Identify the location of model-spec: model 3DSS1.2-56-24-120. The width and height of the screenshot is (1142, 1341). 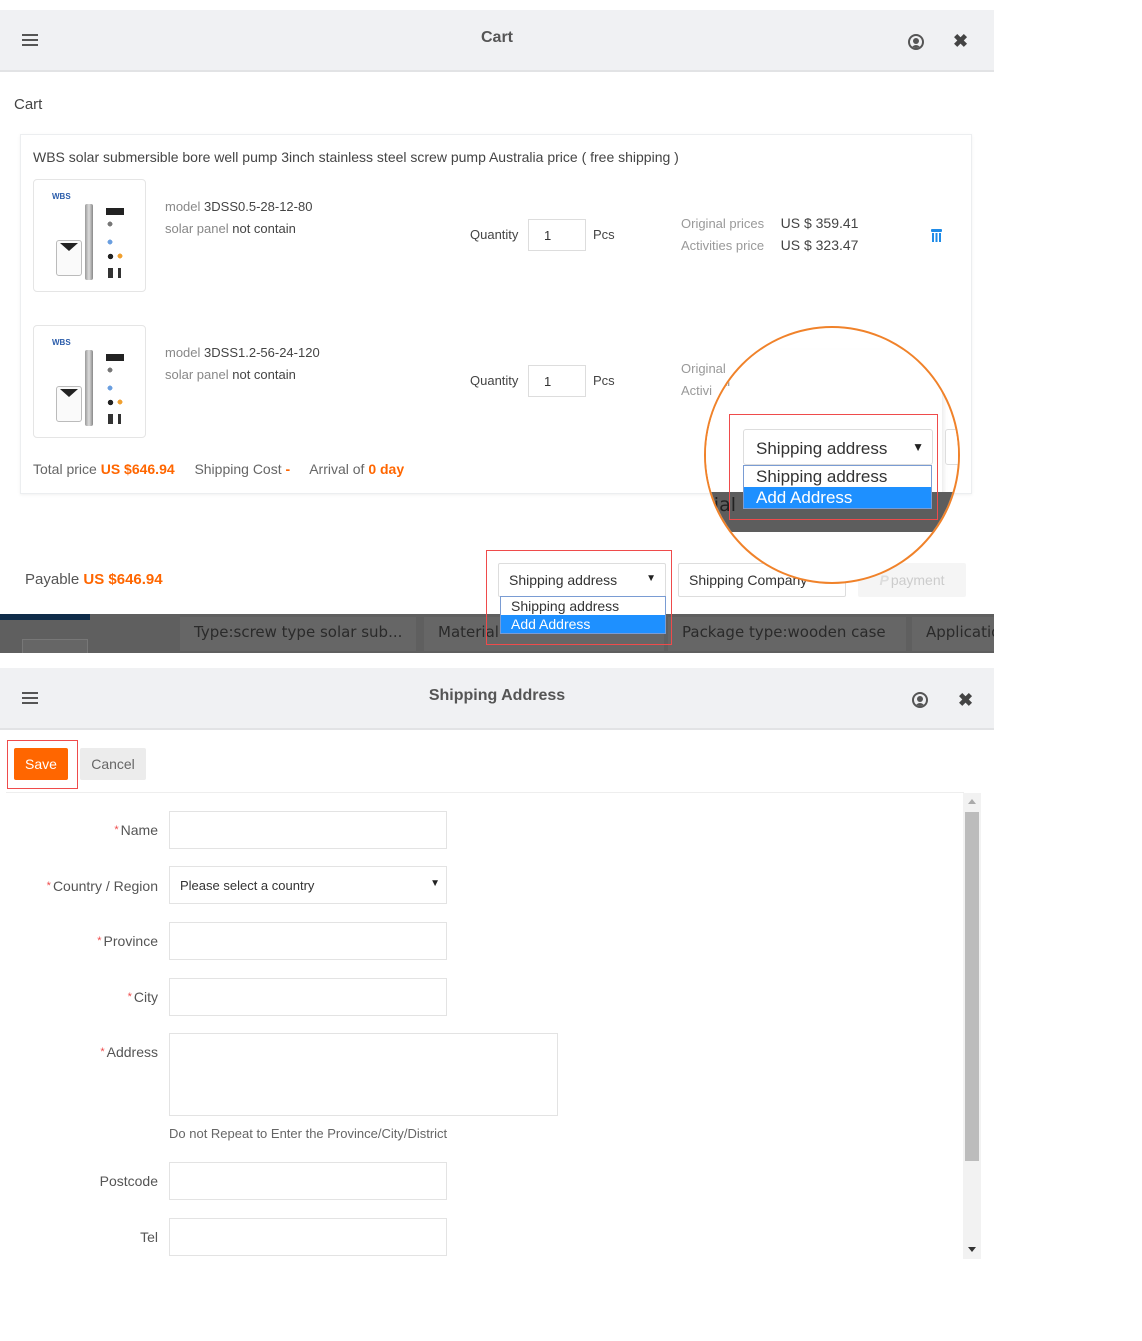
(242, 352).